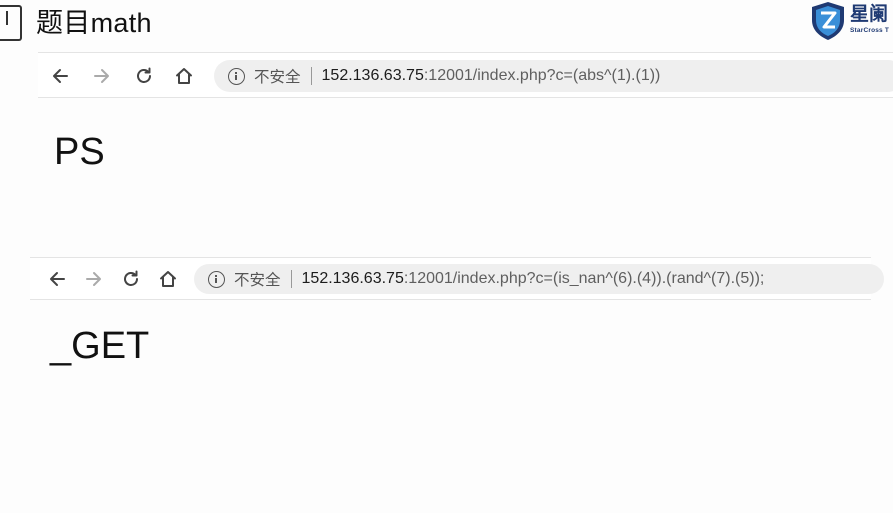 The width and height of the screenshot is (893, 513). I want to click on brand-name-en: StarCross T, so click(870, 30).